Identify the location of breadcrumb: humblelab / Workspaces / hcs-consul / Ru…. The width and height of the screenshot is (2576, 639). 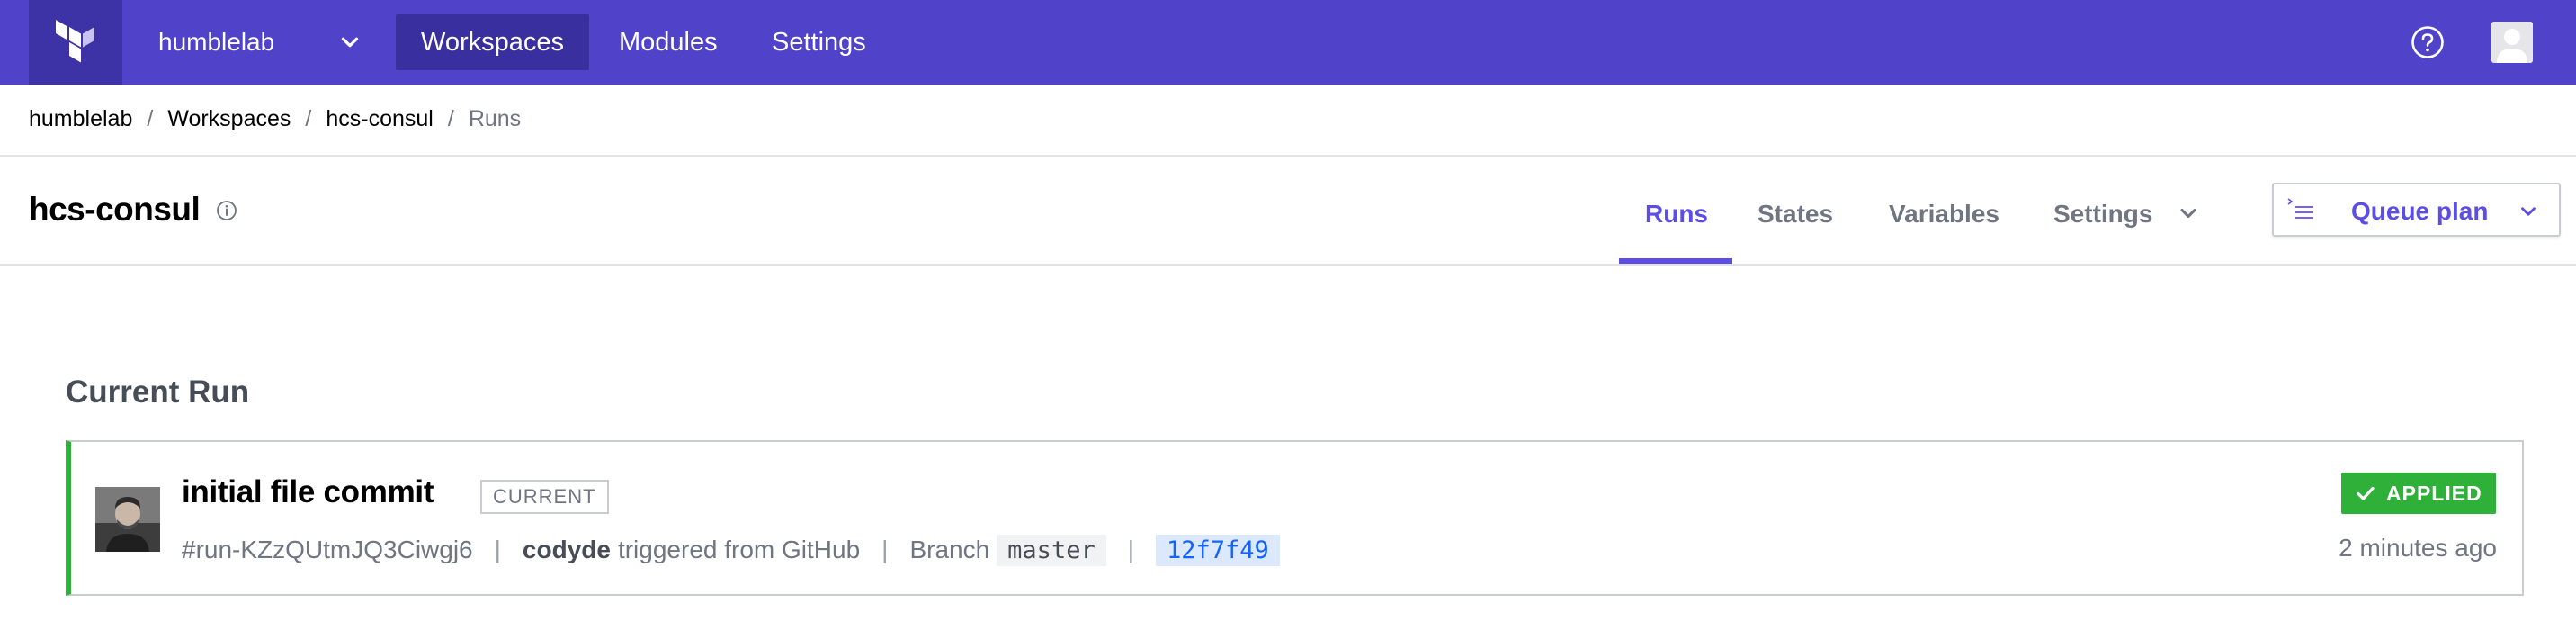
(275, 119).